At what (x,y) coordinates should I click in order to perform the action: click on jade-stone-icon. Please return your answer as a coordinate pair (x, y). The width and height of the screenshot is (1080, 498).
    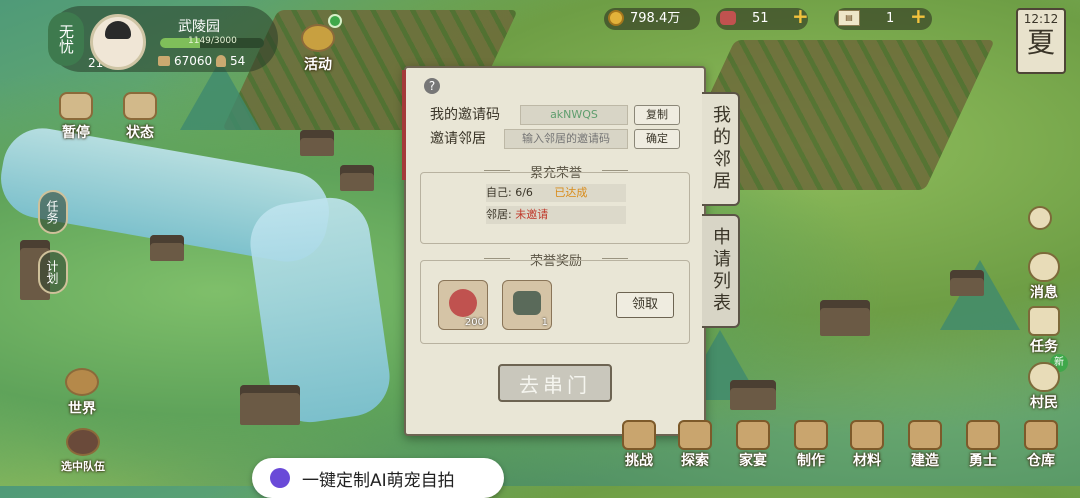
    Looking at the image, I should click on (527, 303).